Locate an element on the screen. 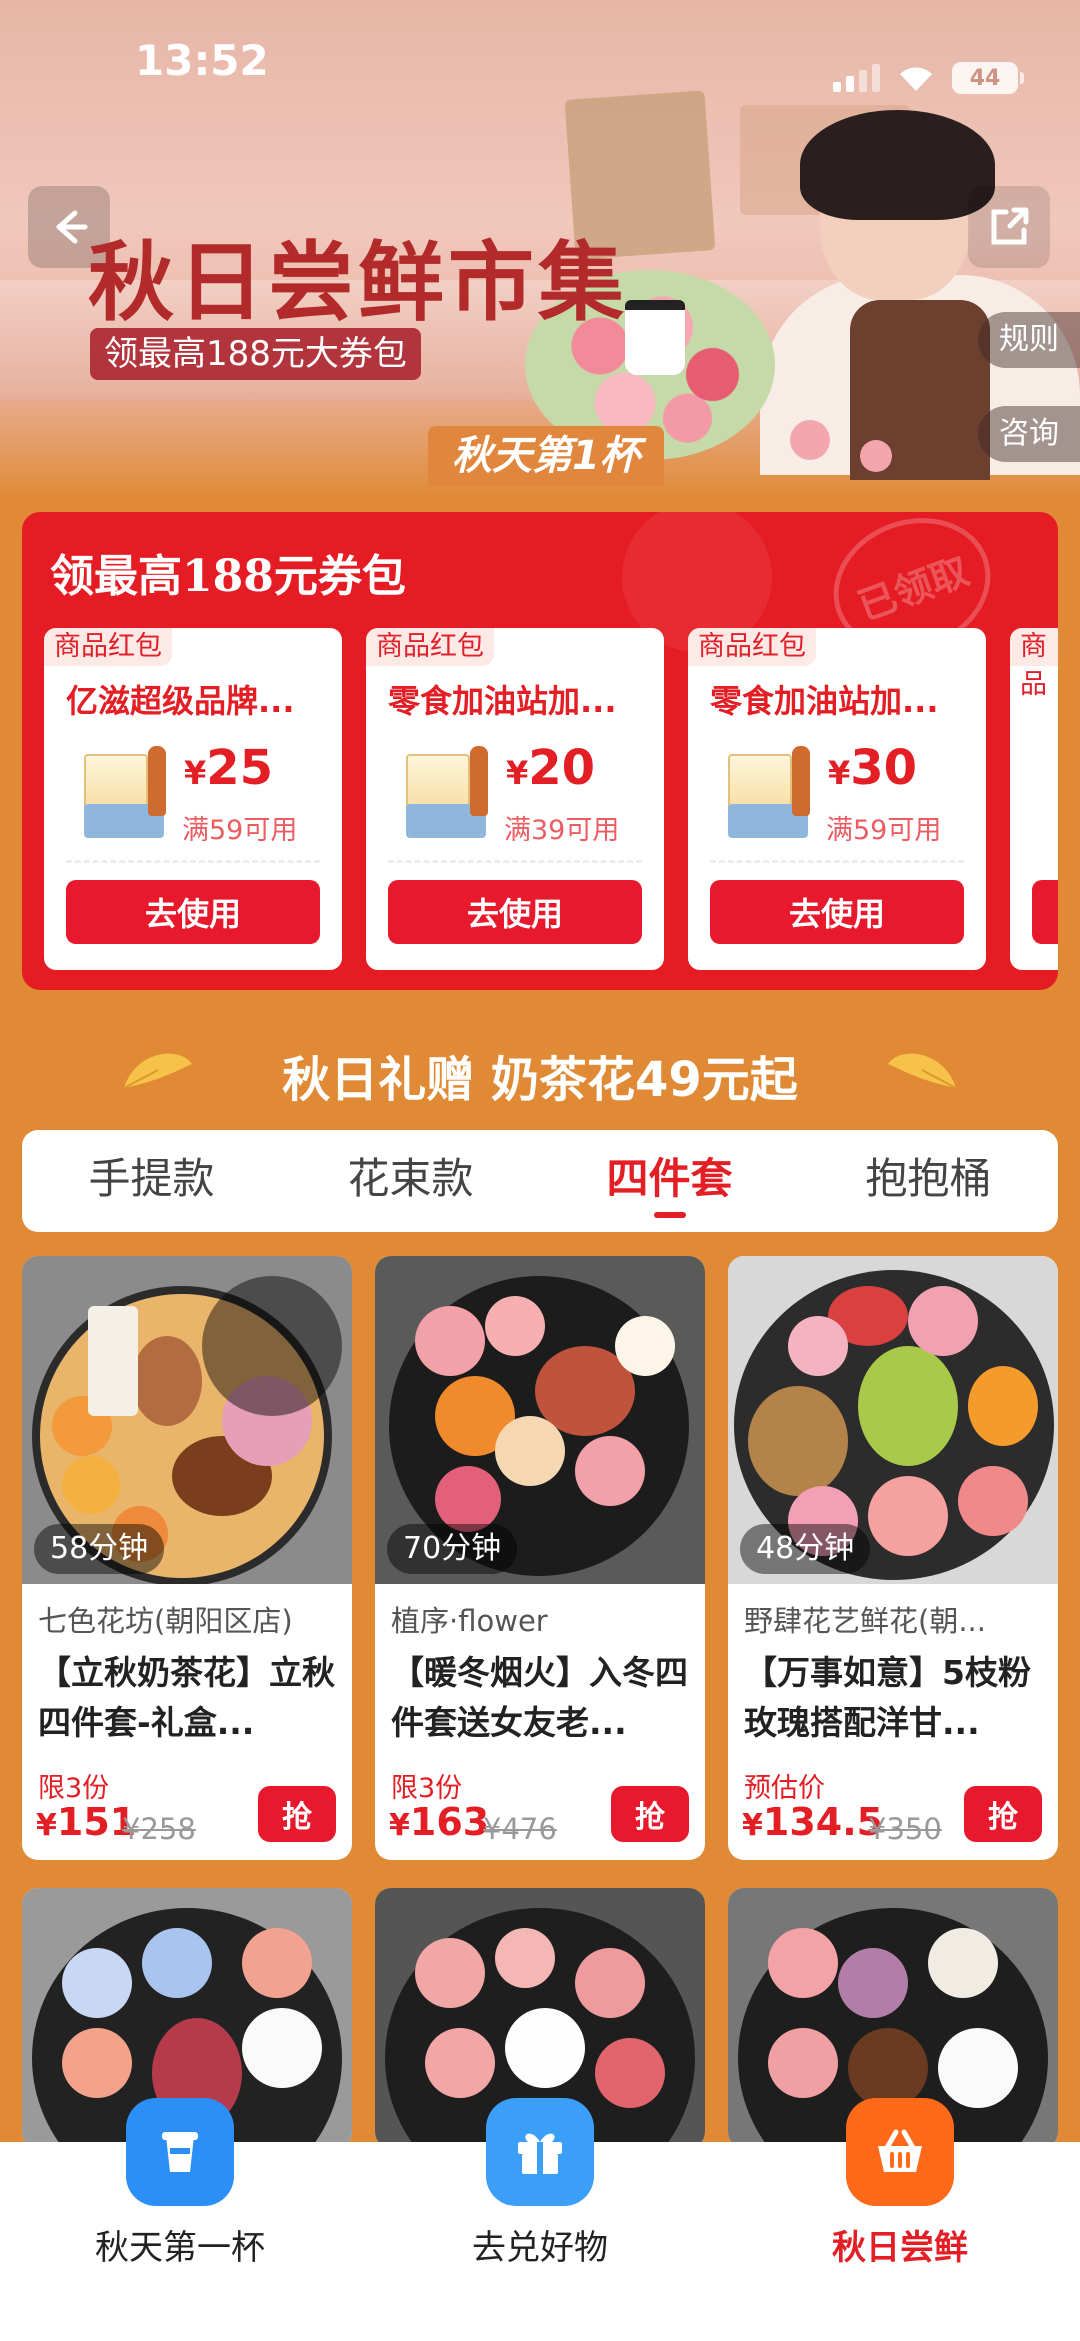 This screenshot has height=2341, width=1080. signal-icon is located at coordinates (856, 78).